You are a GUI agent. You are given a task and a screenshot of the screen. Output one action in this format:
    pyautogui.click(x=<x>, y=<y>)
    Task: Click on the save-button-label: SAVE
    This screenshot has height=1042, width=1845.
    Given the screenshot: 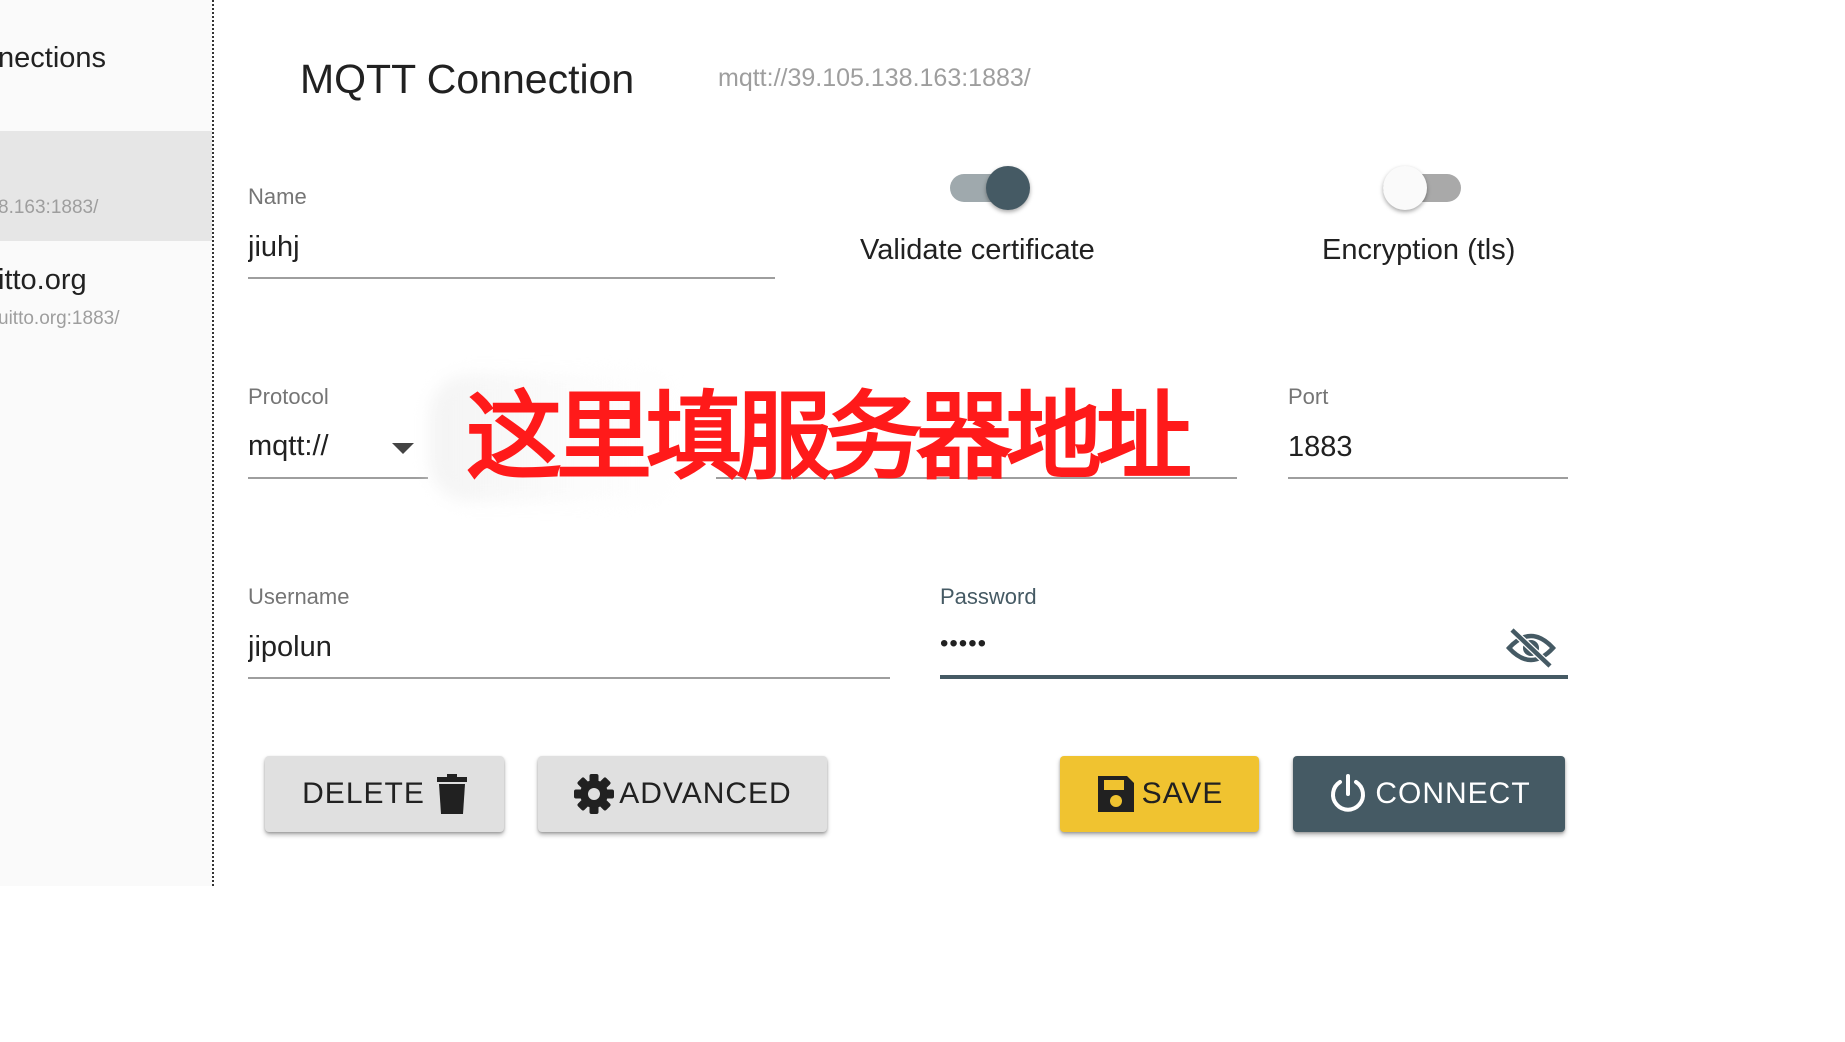 What is the action you would take?
    pyautogui.click(x=1182, y=793)
    